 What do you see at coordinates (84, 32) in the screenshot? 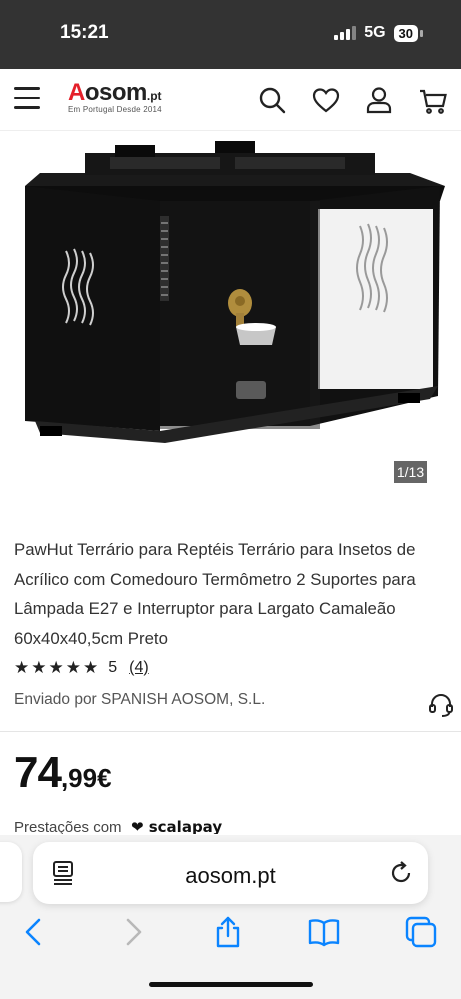
I see `status-time: 15:21` at bounding box center [84, 32].